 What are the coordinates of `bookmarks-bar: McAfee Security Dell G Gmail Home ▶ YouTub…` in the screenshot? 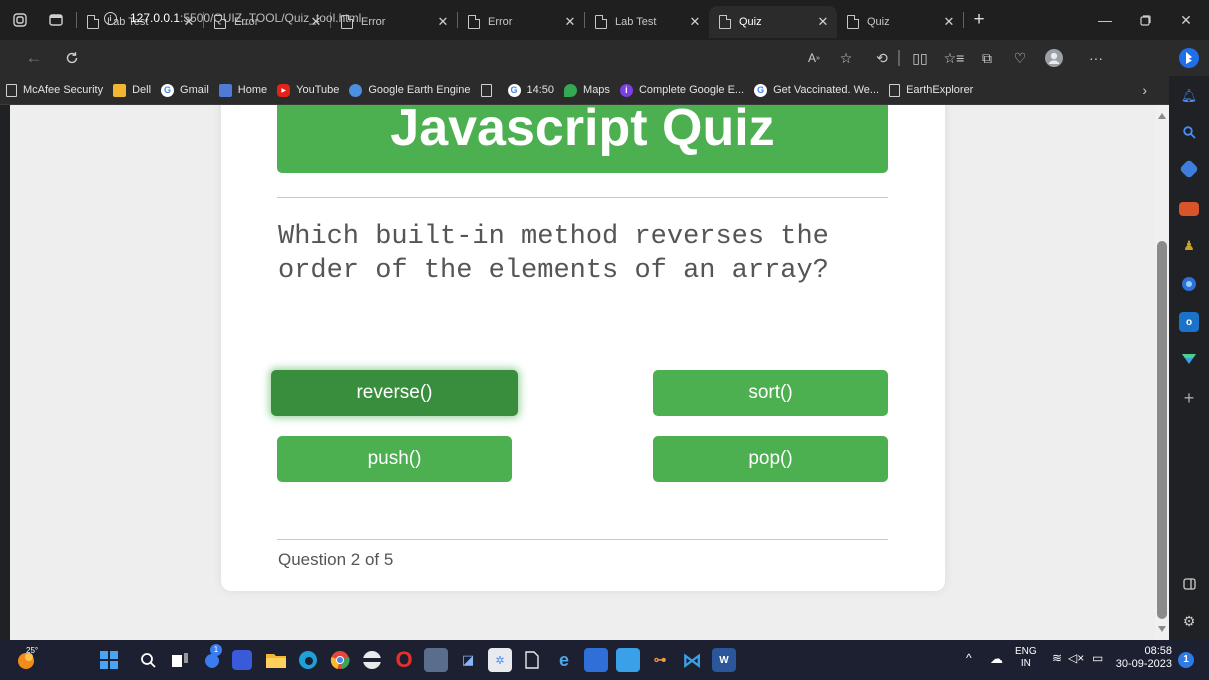 It's located at (604, 90).